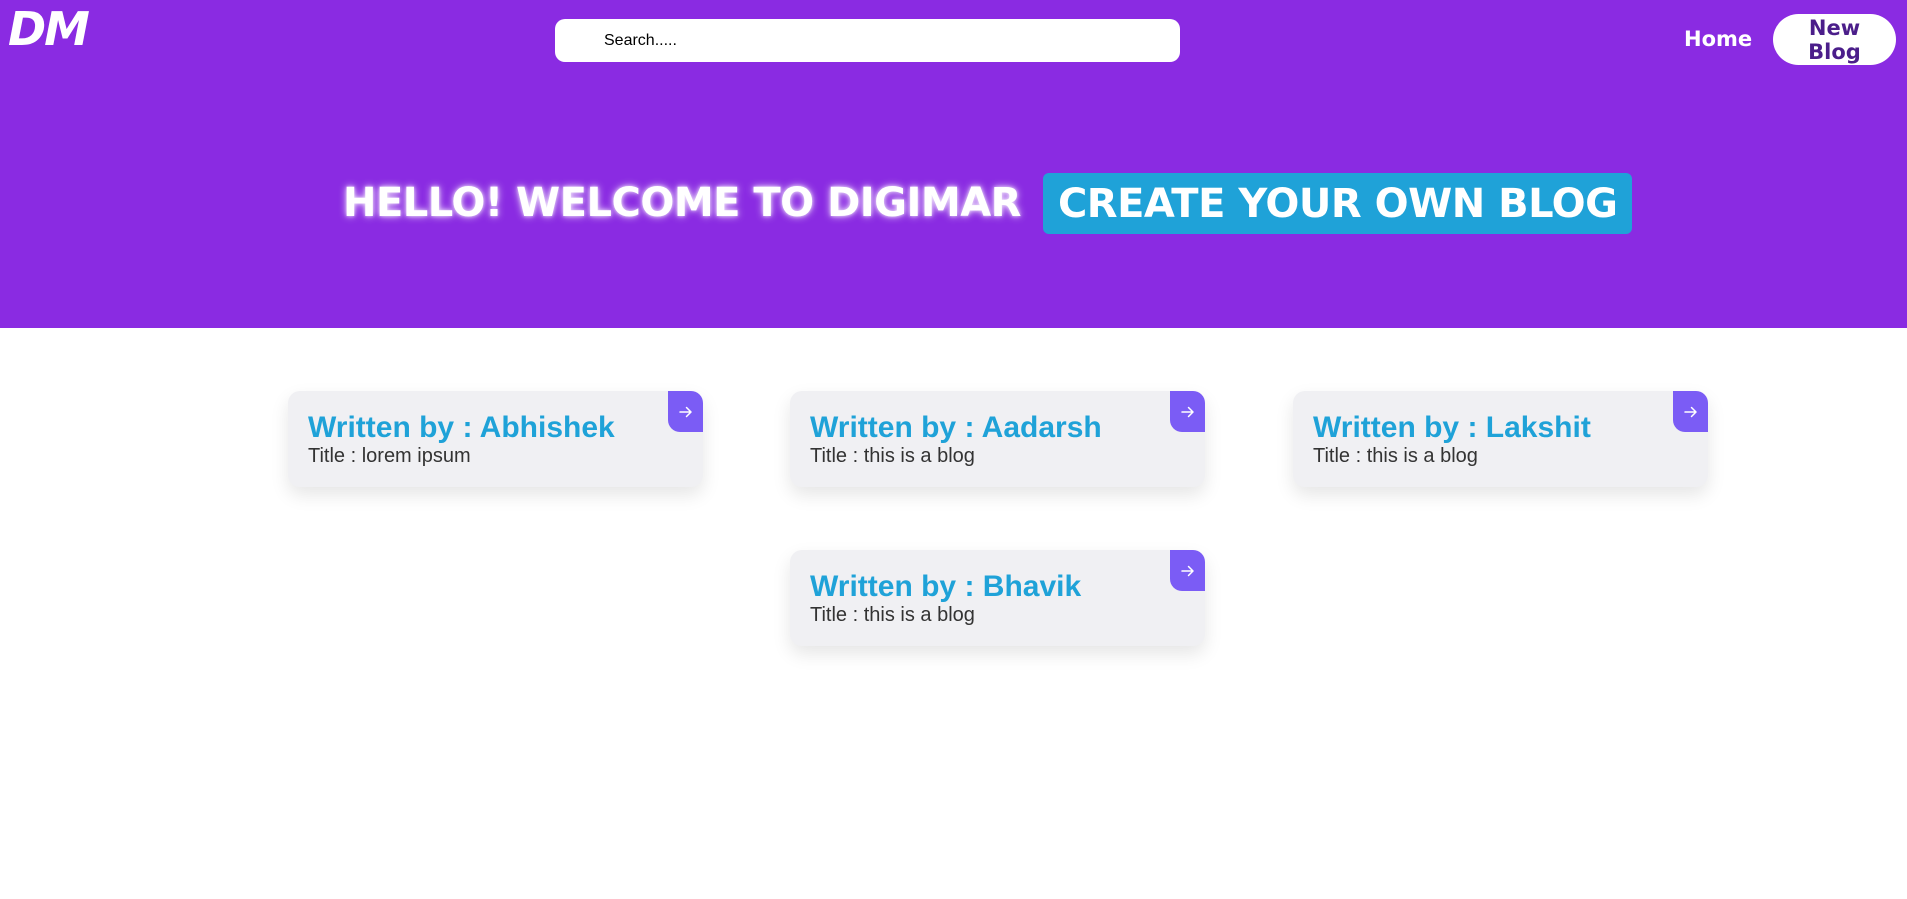 This screenshot has width=1907, height=899. Describe the element at coordinates (461, 427) in the screenshot. I see `blog-author: Written by : Abhishek` at that location.